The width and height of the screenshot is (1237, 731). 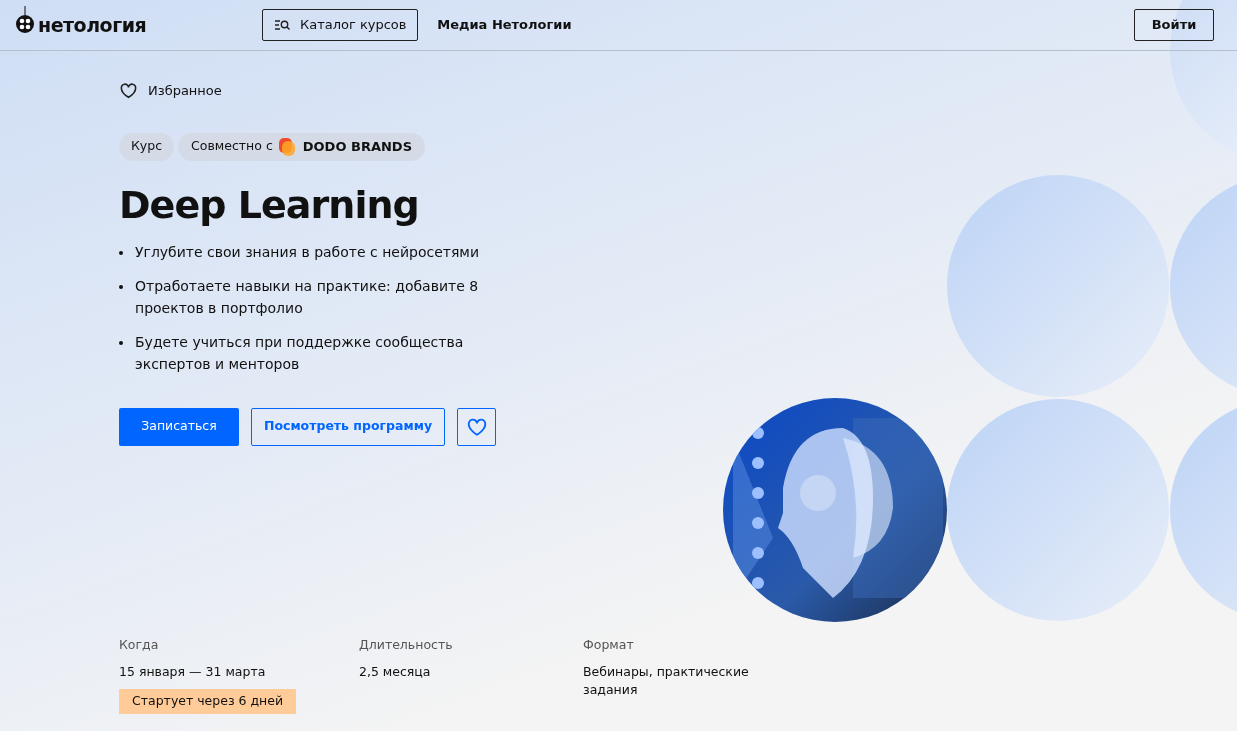 What do you see at coordinates (1174, 25) in the screenshot?
I see `login-button: Войти` at bounding box center [1174, 25].